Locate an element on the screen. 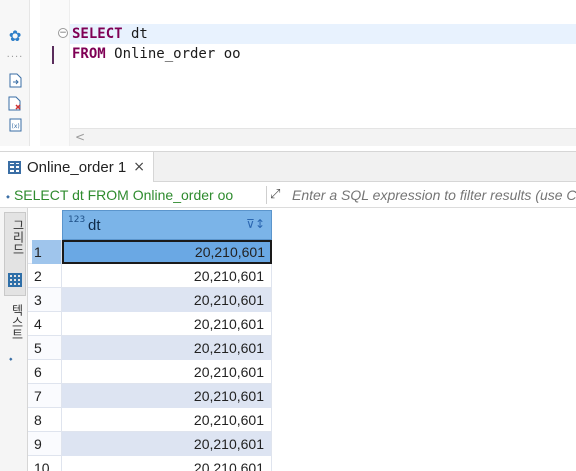 This screenshot has height=471, width=576. table-row: 3 20,210,601 is located at coordinates (302, 300).